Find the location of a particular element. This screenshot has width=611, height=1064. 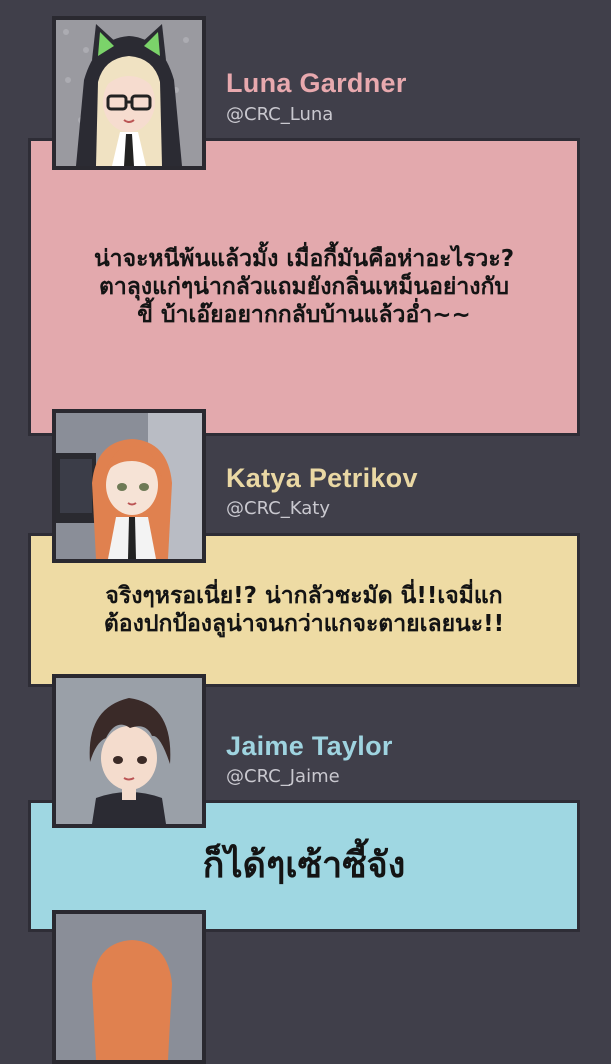

user-name: Luna Gardner is located at coordinates (316, 83).